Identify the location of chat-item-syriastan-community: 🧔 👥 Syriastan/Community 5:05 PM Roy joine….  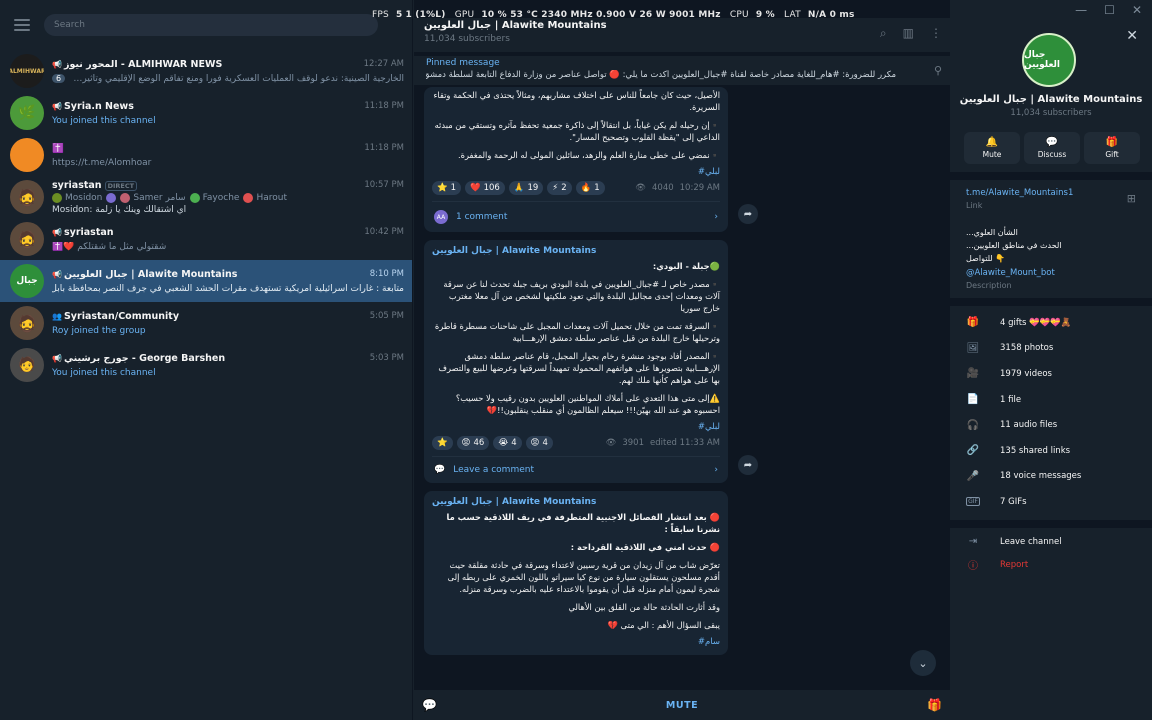
(206, 323).